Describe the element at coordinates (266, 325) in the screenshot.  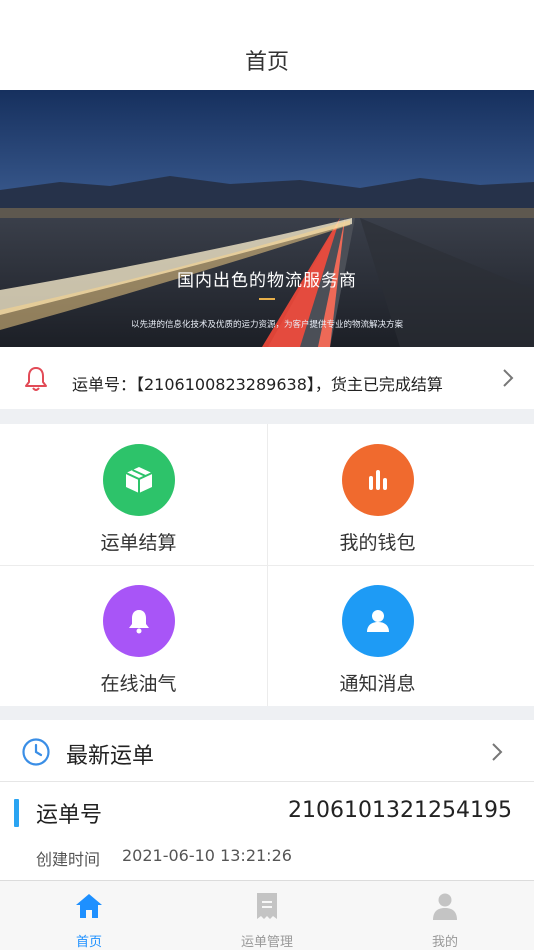
I see `banner-subline: 以先进的信息化技术及优质的运力资源，为客户提供专业的物流解决方案` at that location.